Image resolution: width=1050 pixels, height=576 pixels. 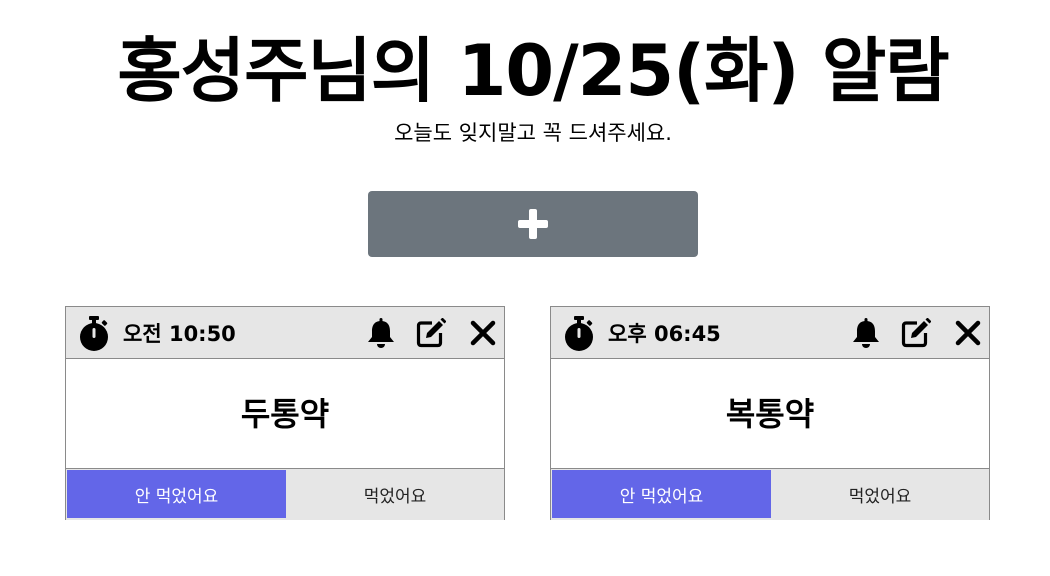 What do you see at coordinates (533, 133) in the screenshot?
I see `page-subtitle: 오늘도 잊지말고 꼭 드셔주세요.` at bounding box center [533, 133].